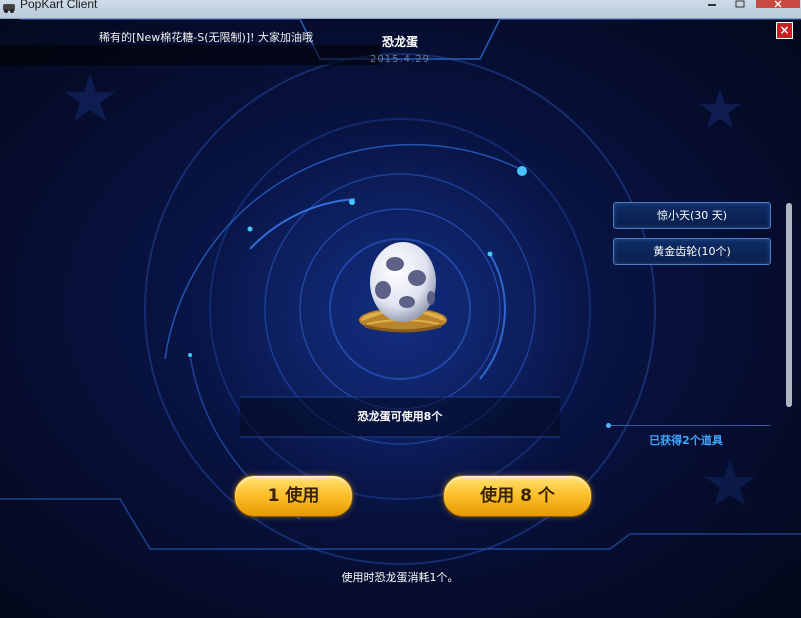 This screenshot has height=618, width=801. What do you see at coordinates (59, 5) in the screenshot?
I see `window-title: PopKart Client` at bounding box center [59, 5].